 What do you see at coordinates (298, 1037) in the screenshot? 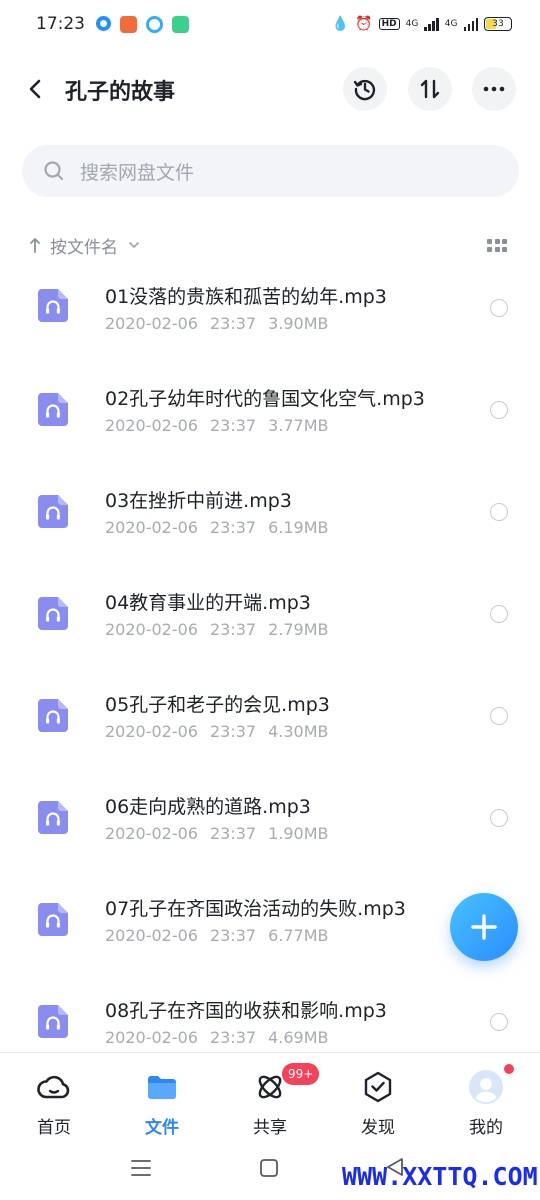
I see `file-size: 4.69MB` at bounding box center [298, 1037].